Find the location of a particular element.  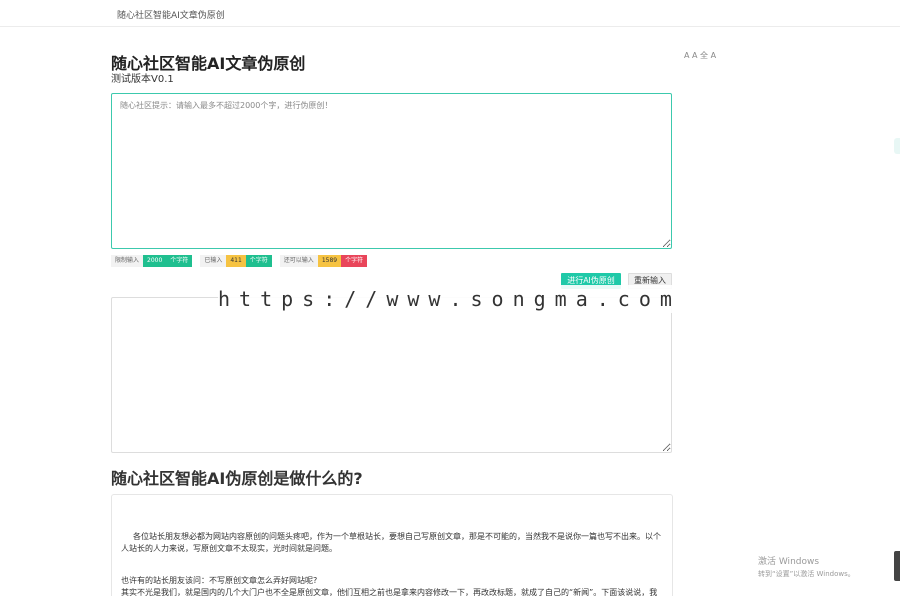

side-dock-tab is located at coordinates (897, 566).